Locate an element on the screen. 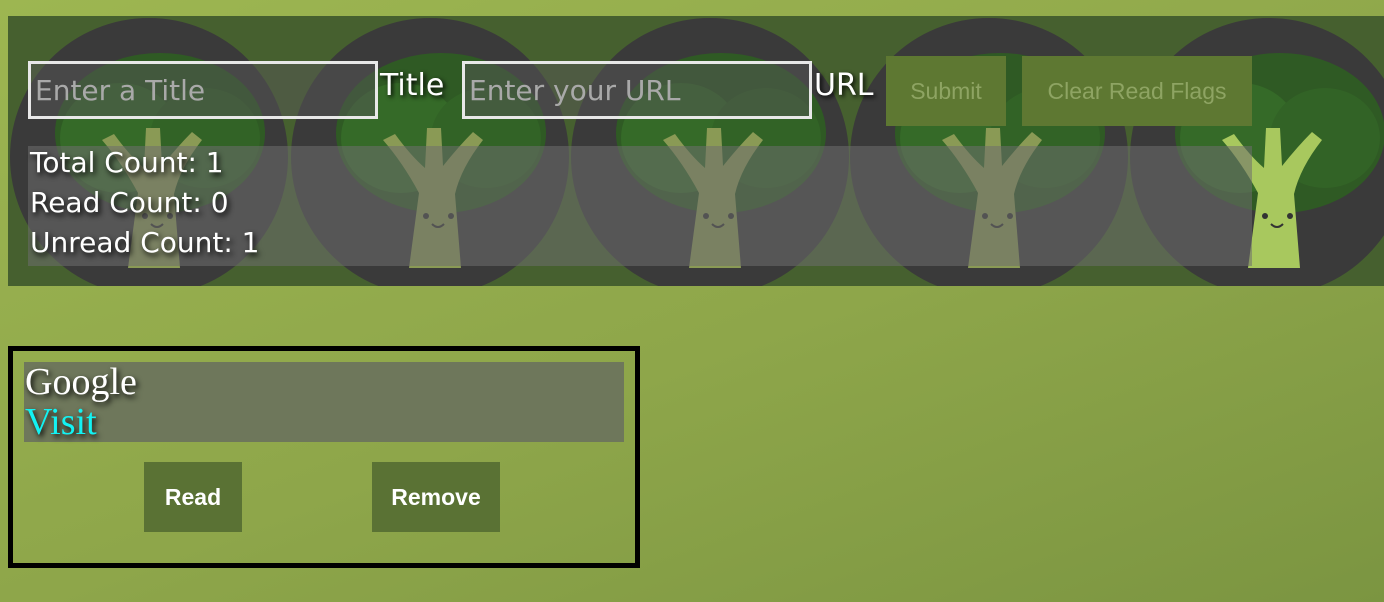 This screenshot has height=602, width=1384. visit-link: Visit is located at coordinates (61, 422).